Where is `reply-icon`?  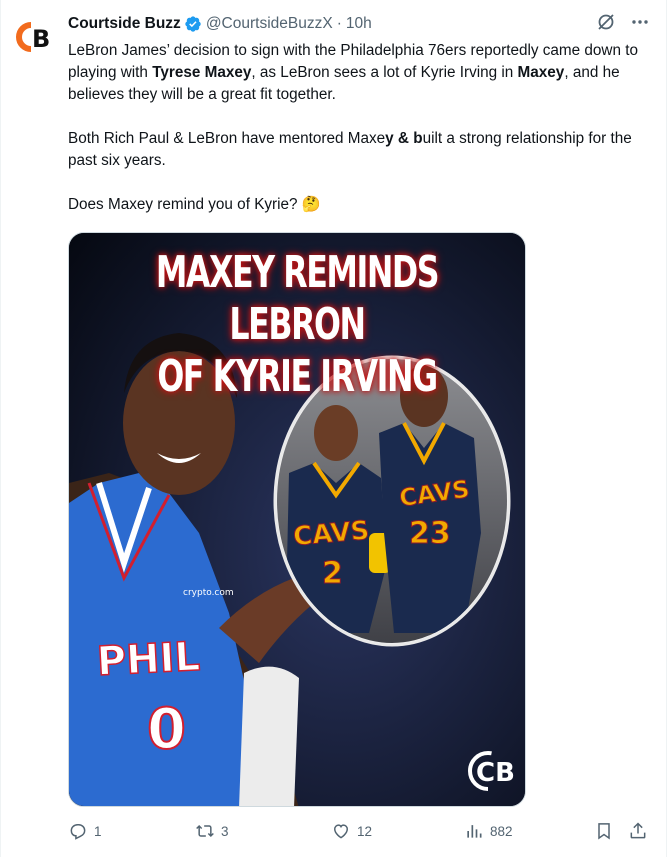 reply-icon is located at coordinates (78, 831).